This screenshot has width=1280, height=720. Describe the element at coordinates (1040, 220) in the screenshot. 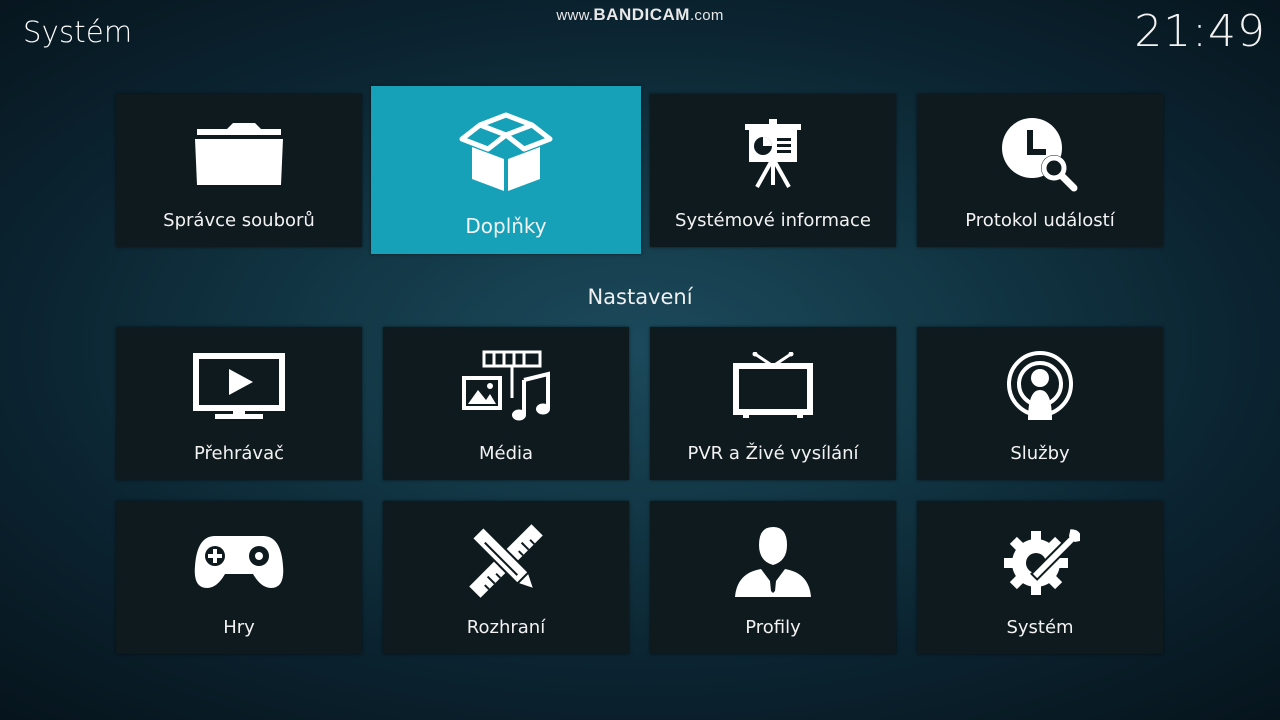

I see `tile-label: Protokol událostí` at that location.